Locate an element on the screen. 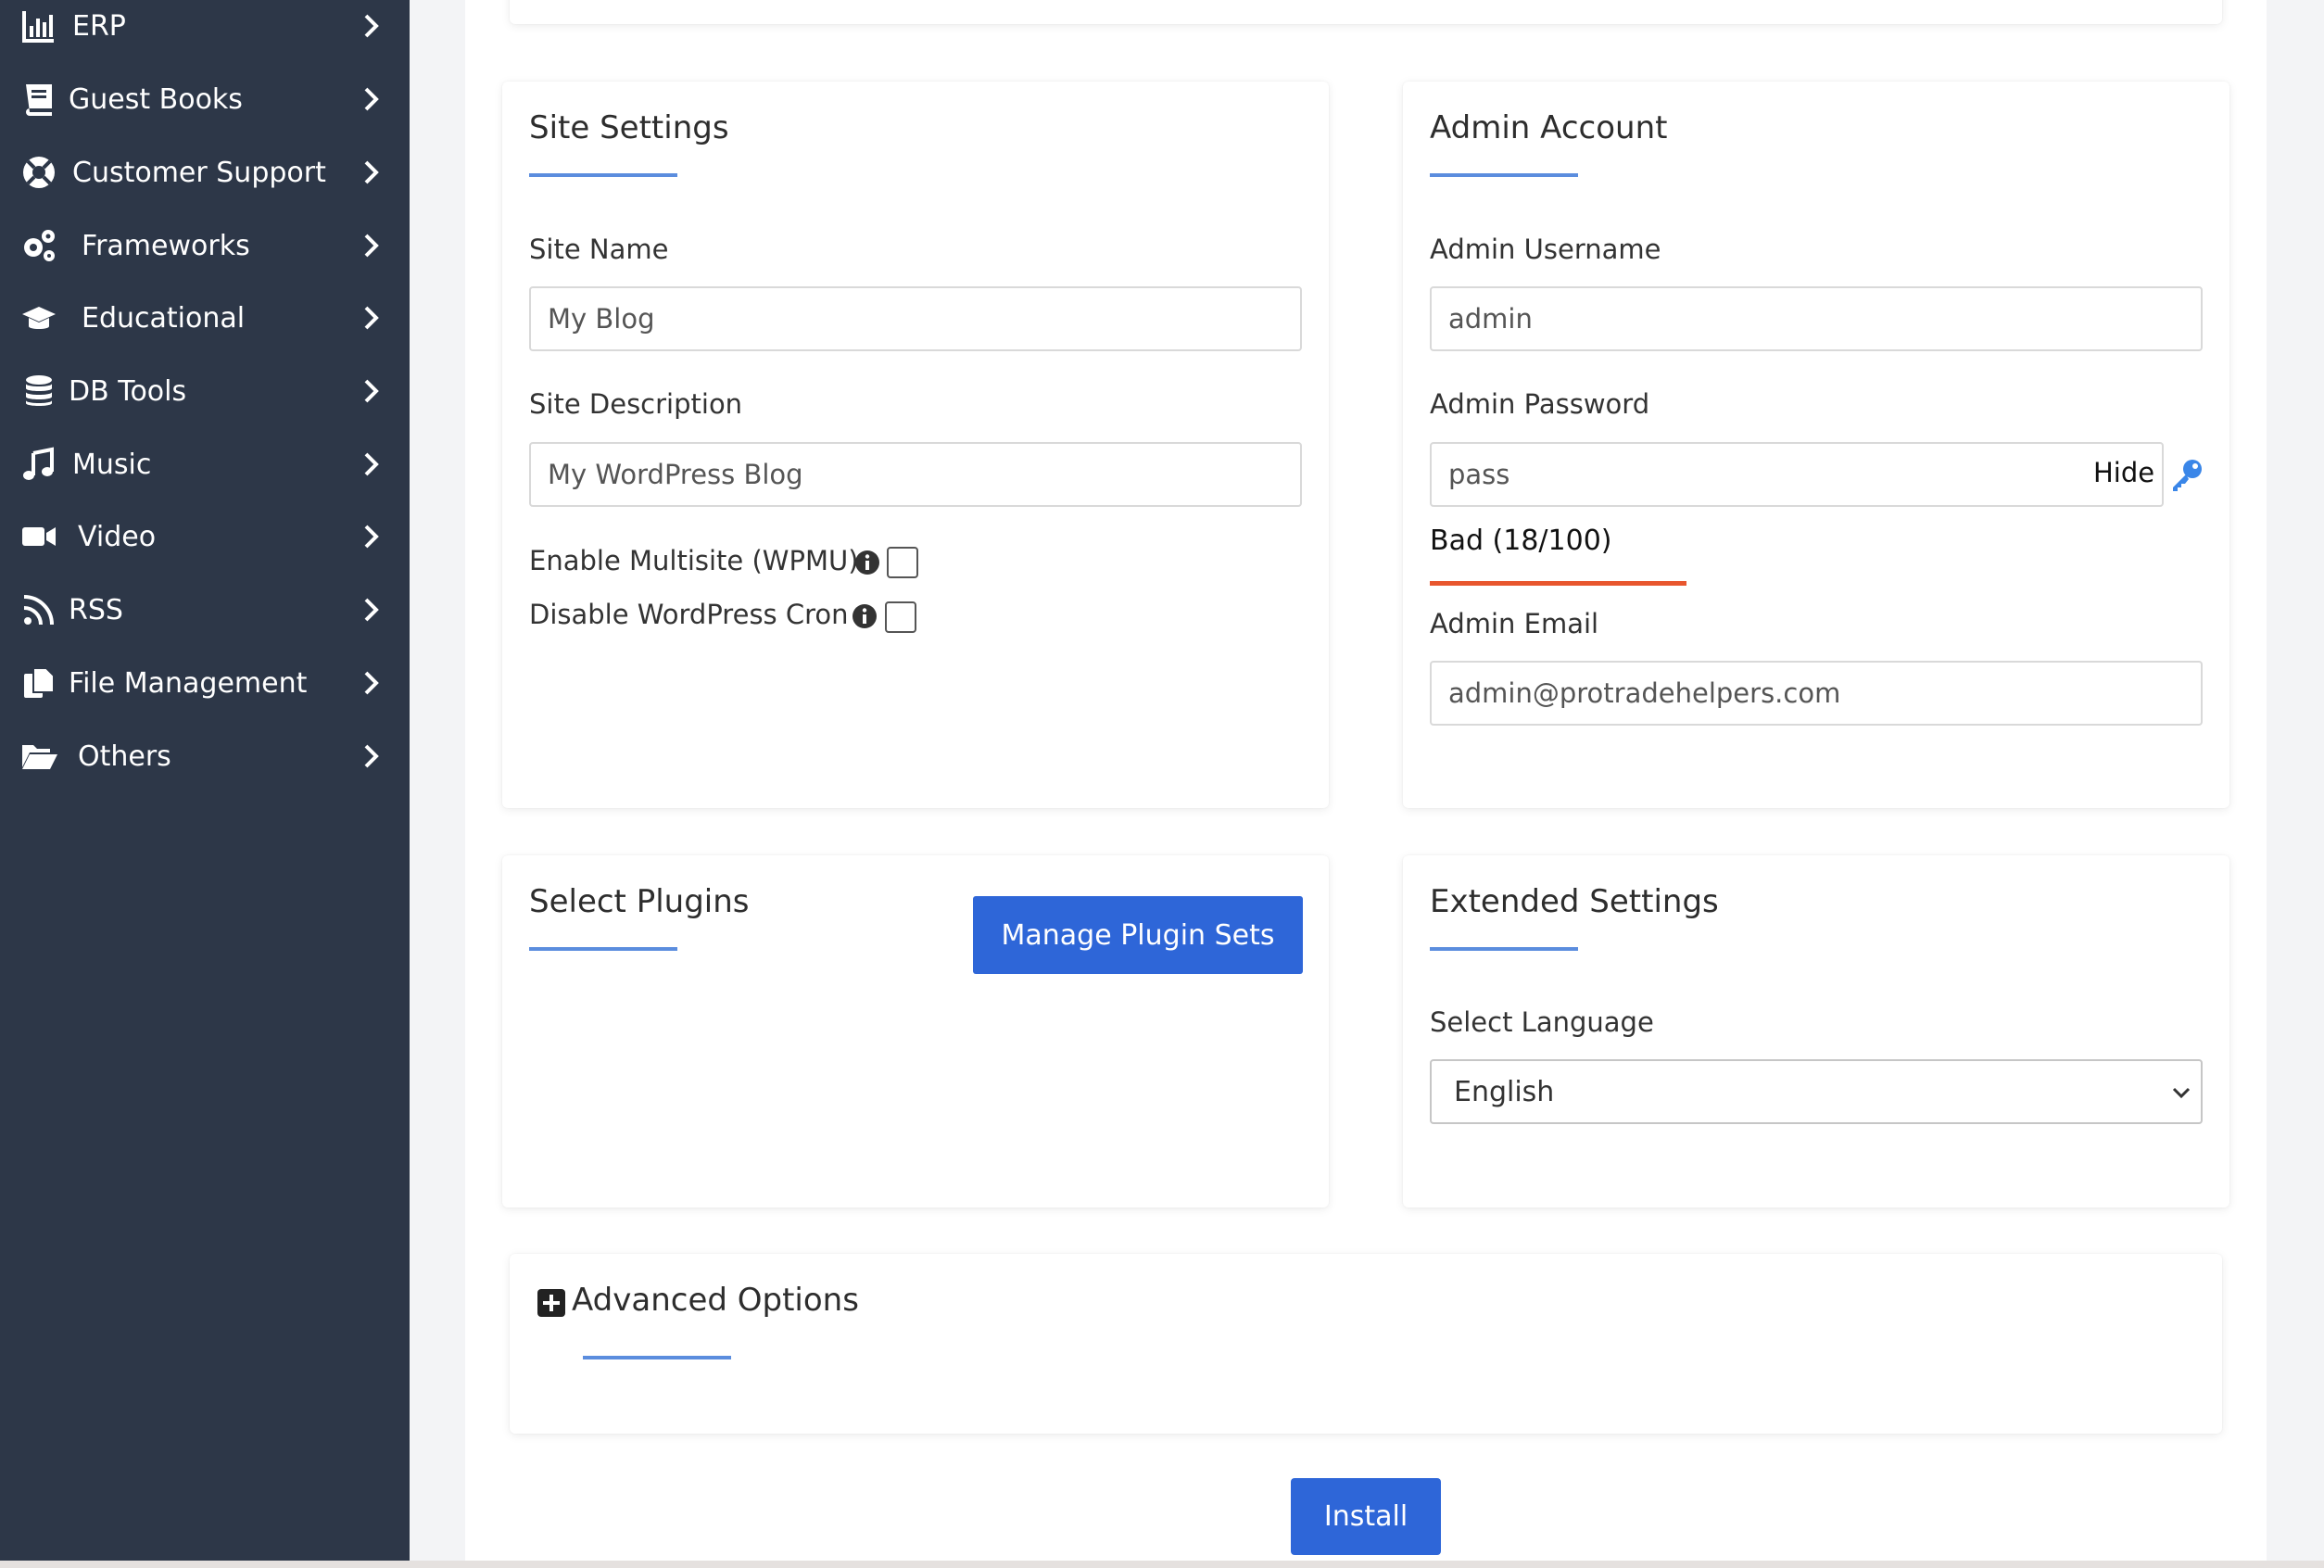 This screenshot has width=2324, height=1568. sidebar-item-educational: Educational is located at coordinates (205, 318).